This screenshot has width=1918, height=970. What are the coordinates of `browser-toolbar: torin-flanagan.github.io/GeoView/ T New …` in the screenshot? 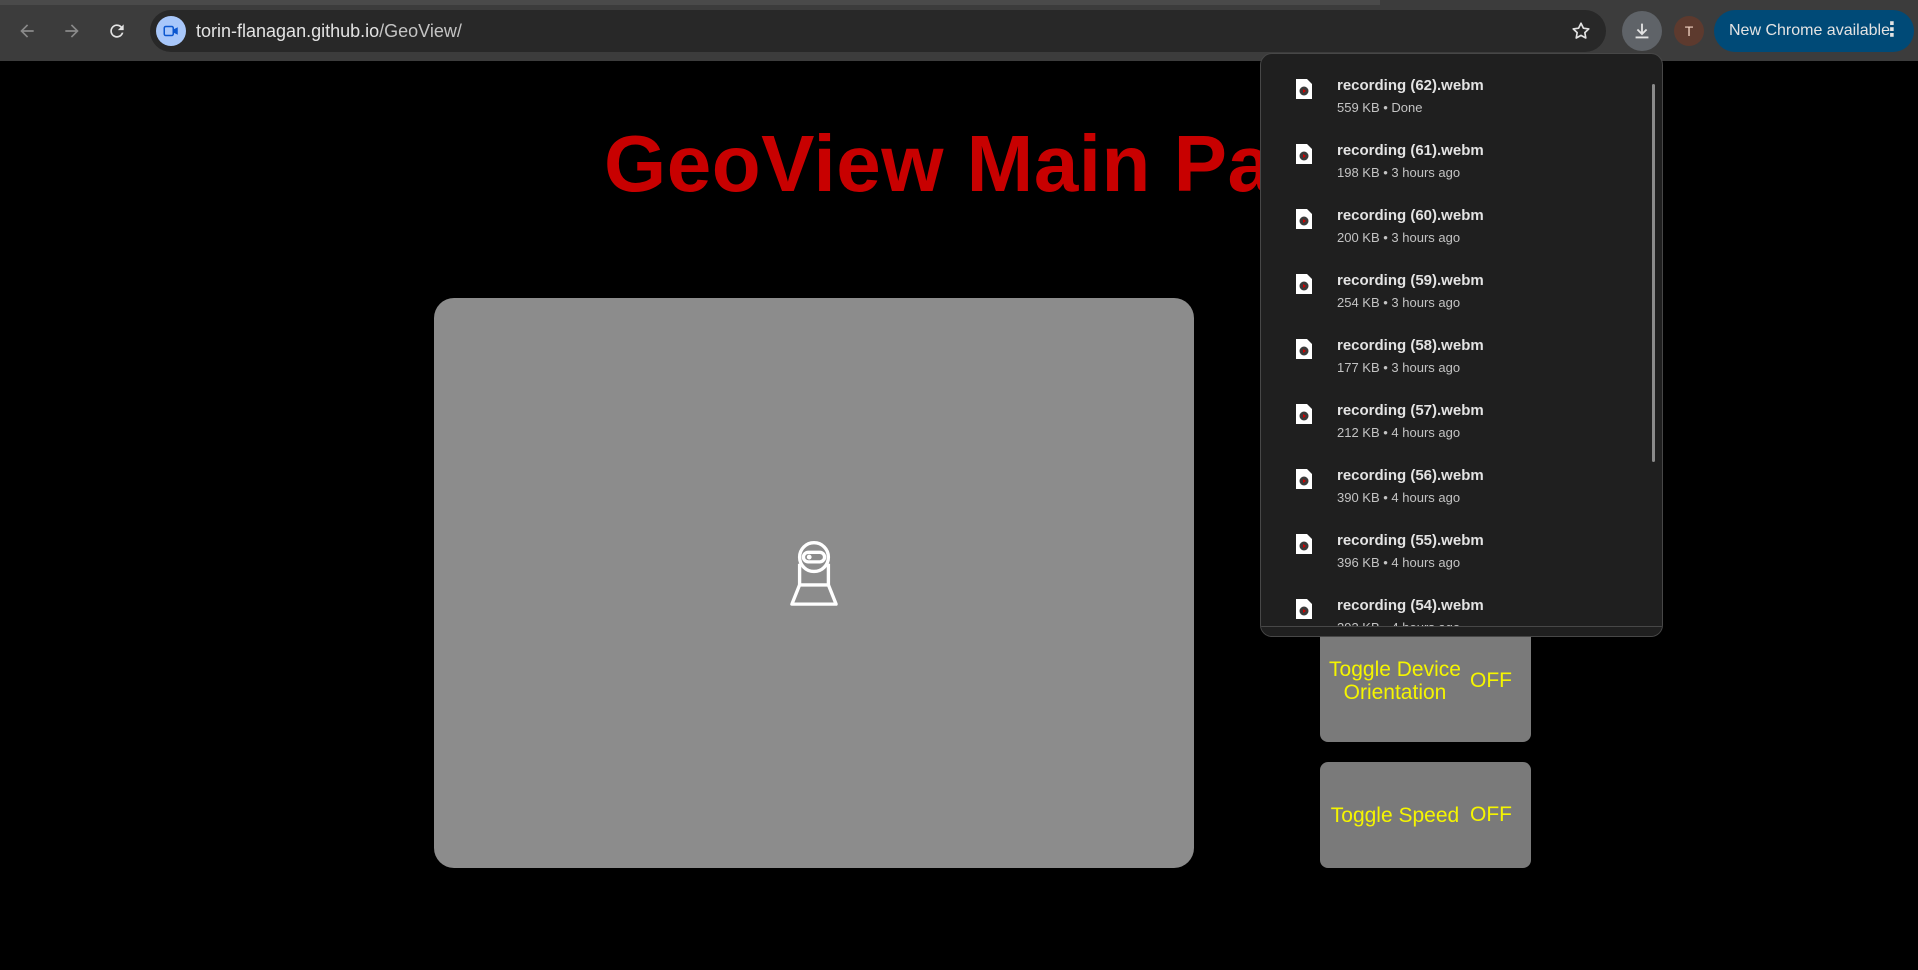 It's located at (959, 30).